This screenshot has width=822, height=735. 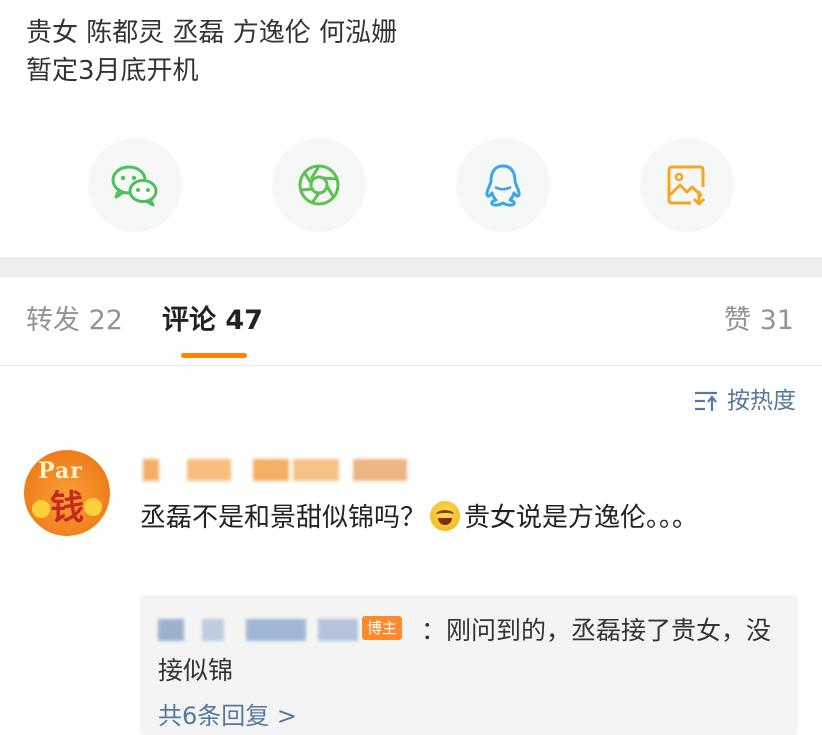 I want to click on share-moments-button, so click(x=319, y=185).